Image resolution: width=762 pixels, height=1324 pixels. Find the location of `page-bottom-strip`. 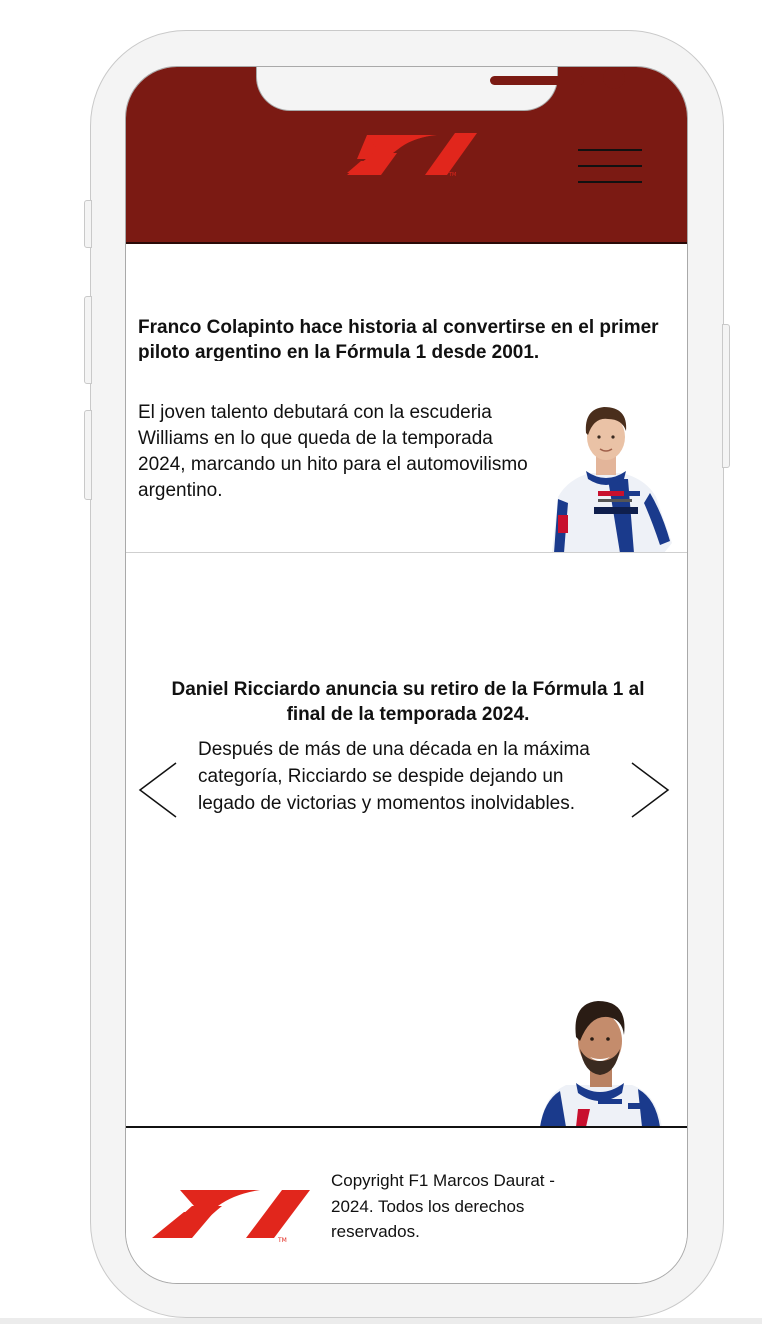

page-bottom-strip is located at coordinates (381, 1321).